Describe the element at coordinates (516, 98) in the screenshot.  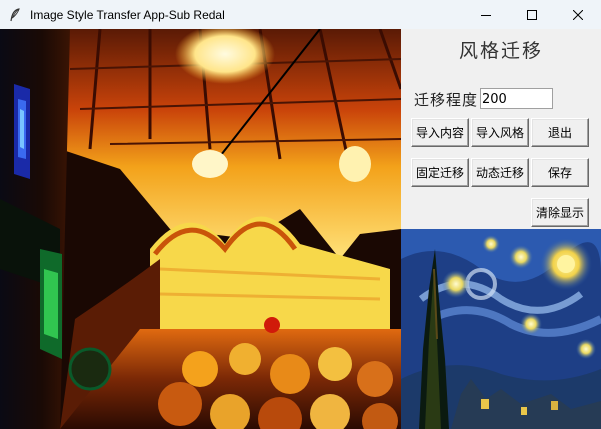
I see `transfer-degree-input` at that location.